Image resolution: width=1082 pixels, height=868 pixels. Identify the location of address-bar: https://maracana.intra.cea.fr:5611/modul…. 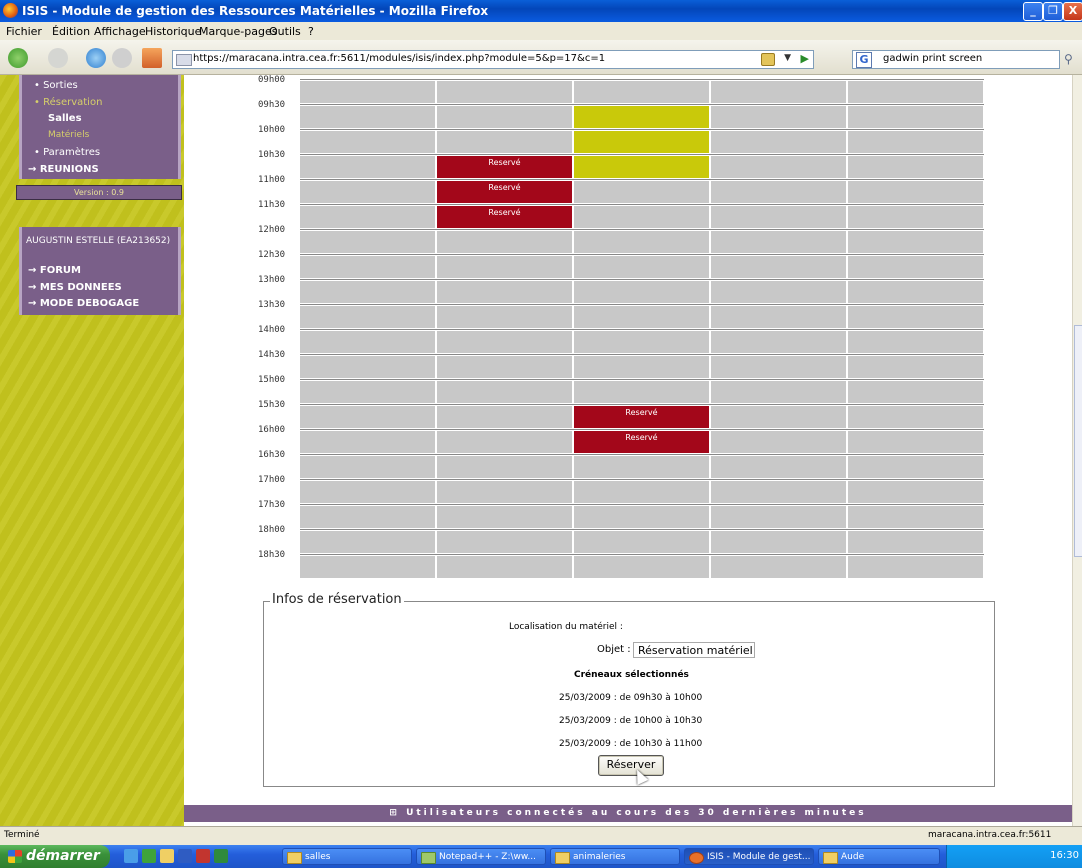
(493, 59).